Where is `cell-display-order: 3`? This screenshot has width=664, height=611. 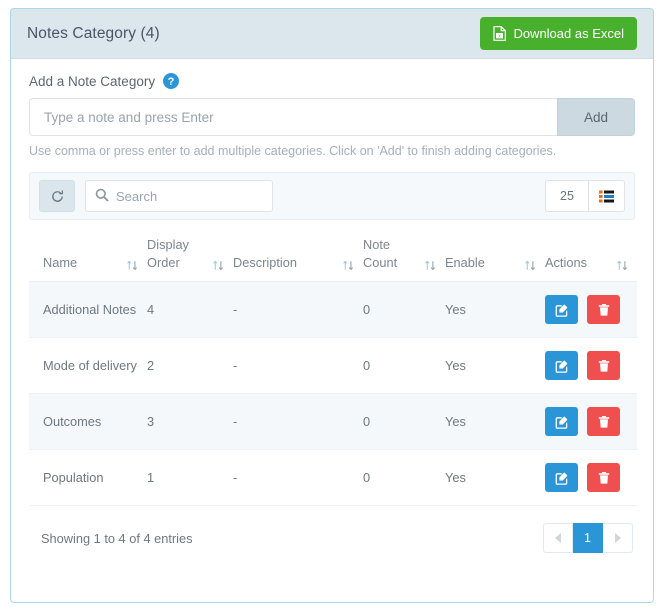
cell-display-order: 3 is located at coordinates (190, 422).